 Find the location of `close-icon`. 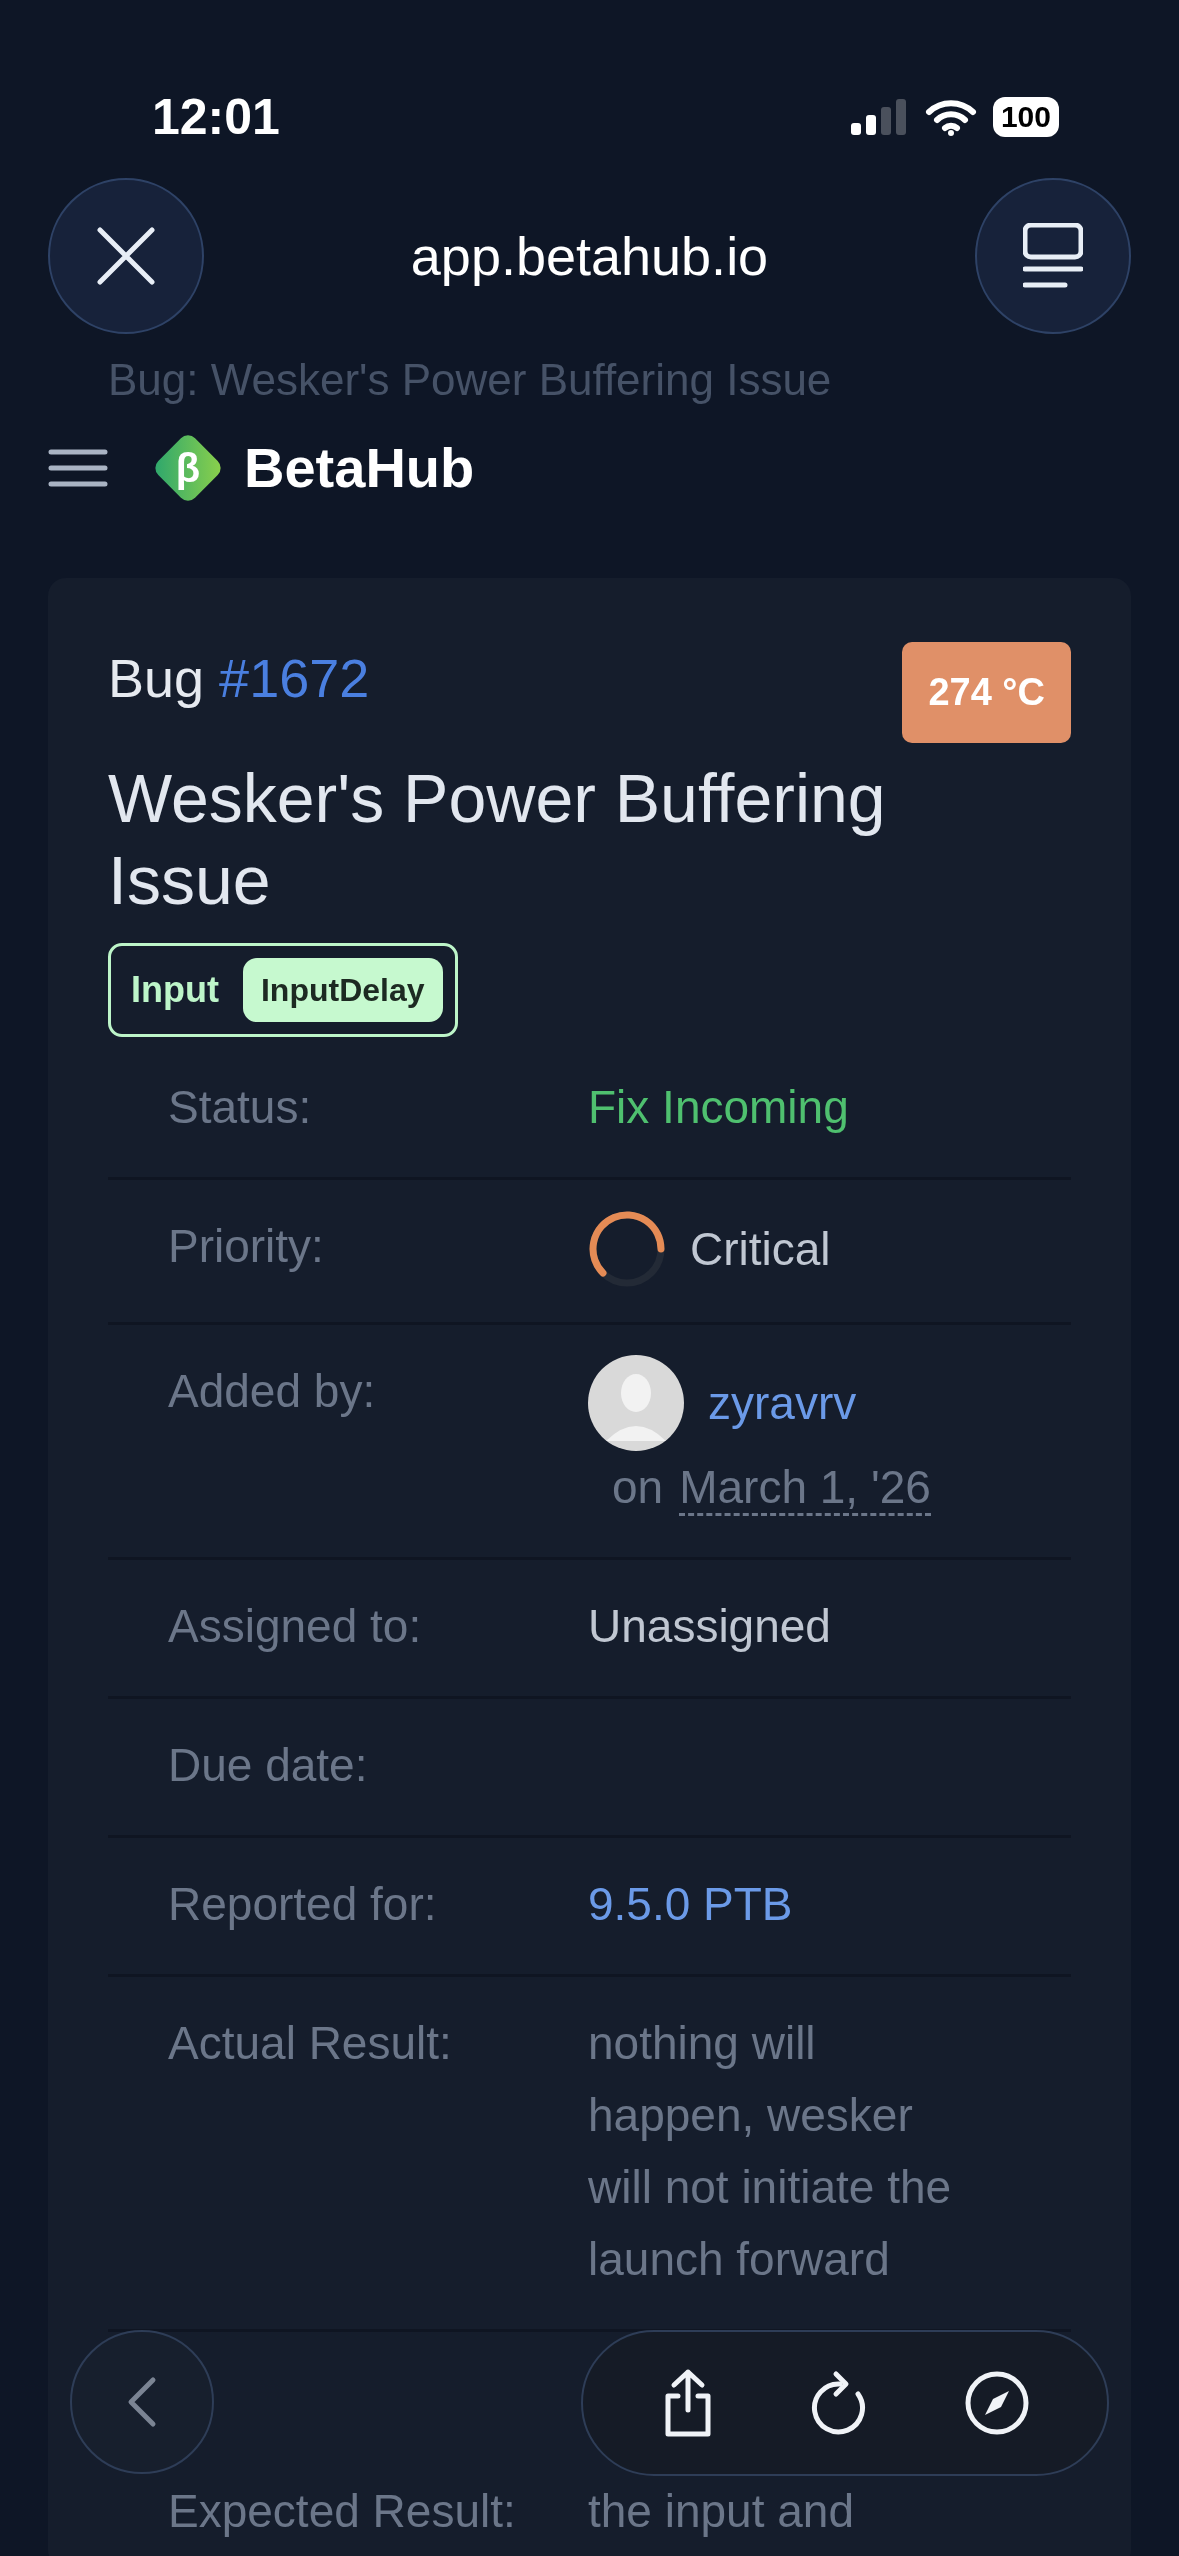

close-icon is located at coordinates (126, 256).